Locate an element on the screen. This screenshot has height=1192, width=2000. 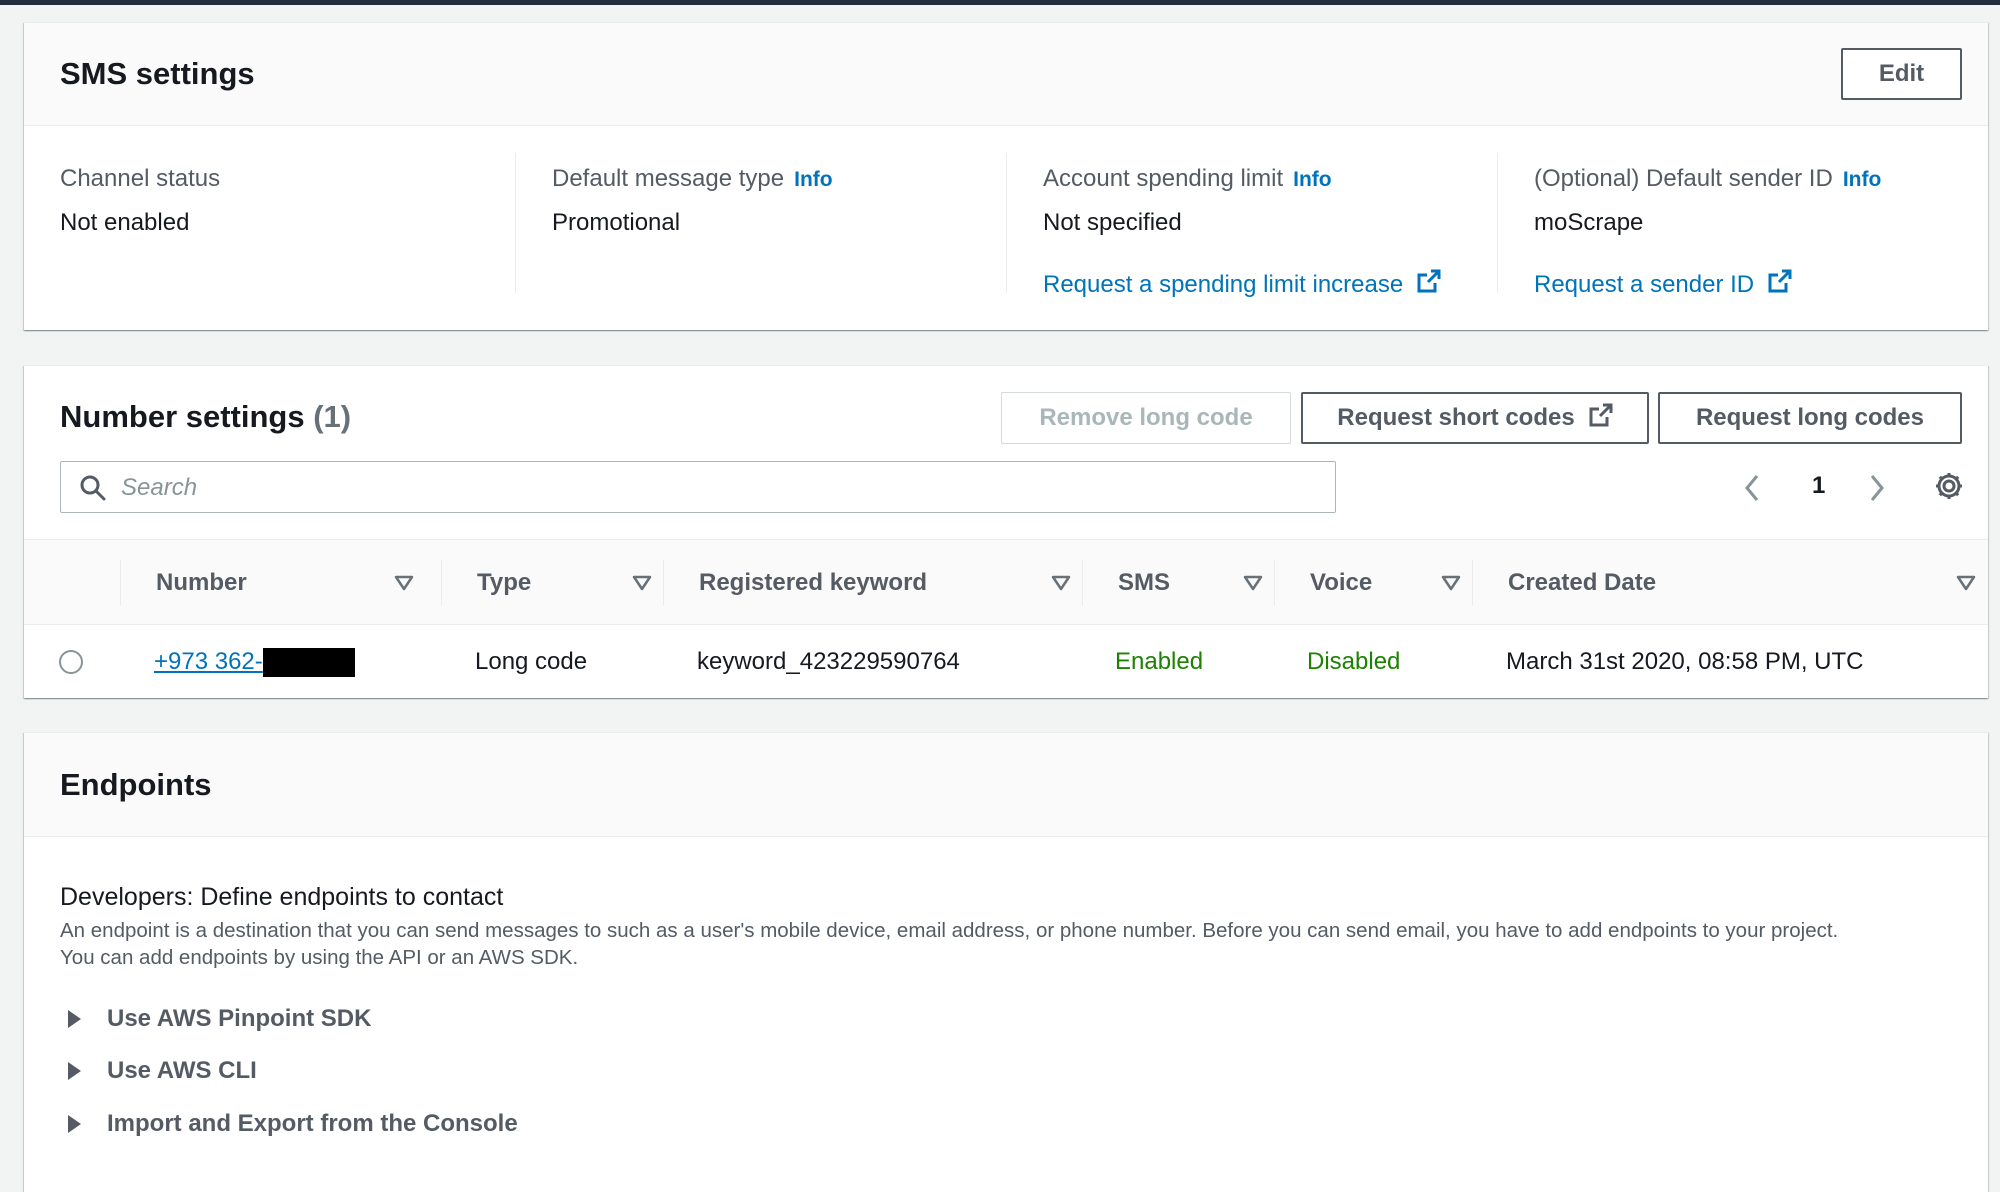
field-label: Default message type Info is located at coordinates (692, 178).